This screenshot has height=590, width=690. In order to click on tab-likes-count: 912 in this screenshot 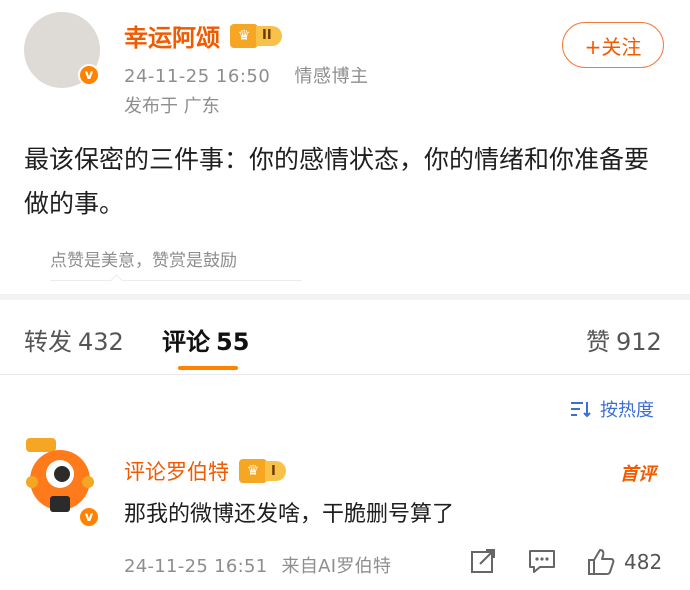, I will do `click(639, 342)`.